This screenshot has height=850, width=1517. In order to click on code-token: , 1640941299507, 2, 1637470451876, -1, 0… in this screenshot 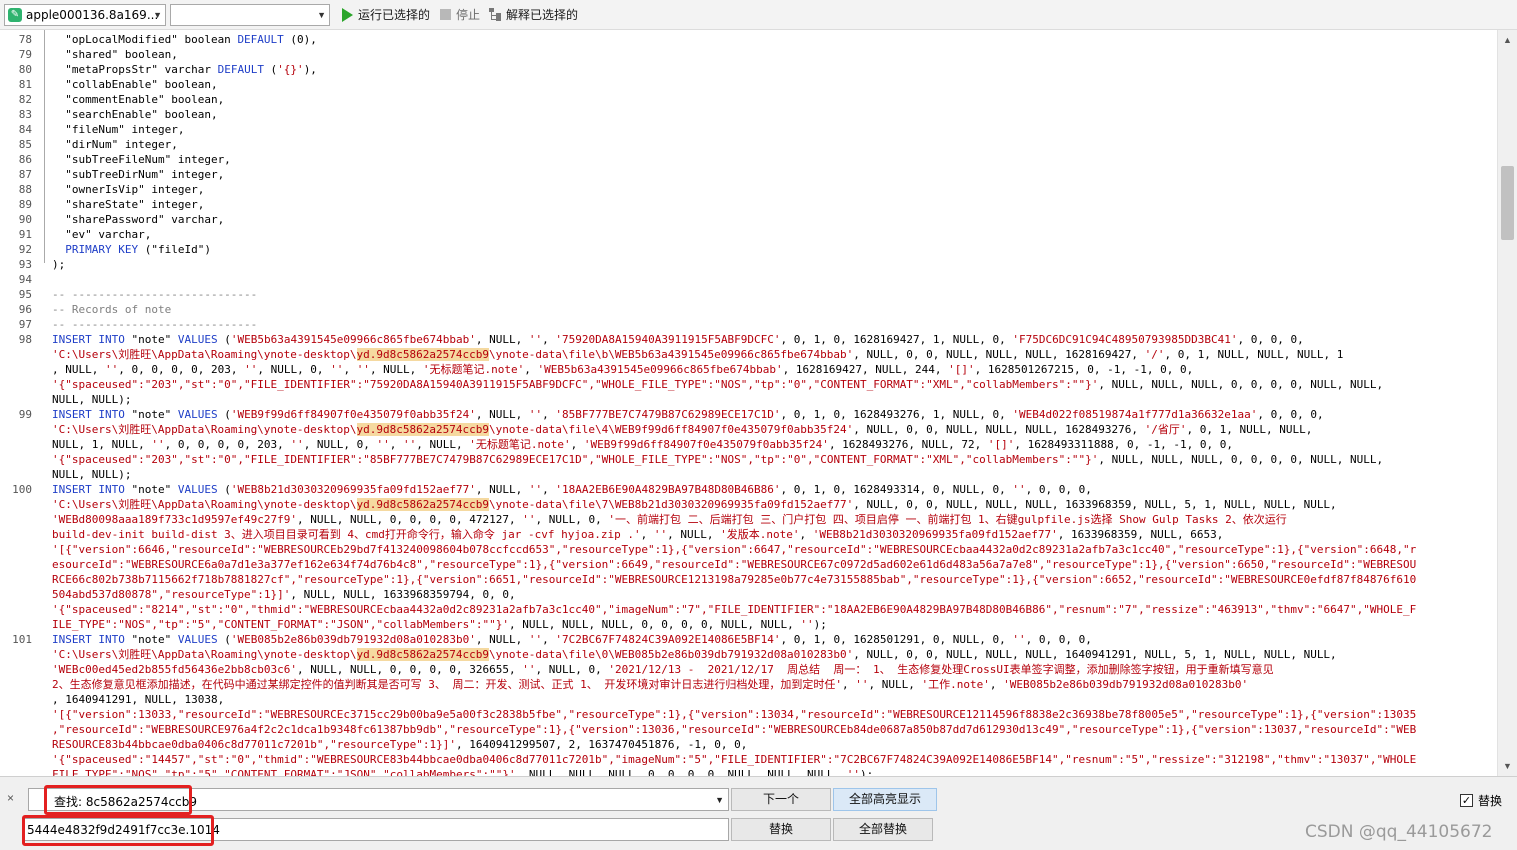, I will do `click(601, 744)`.